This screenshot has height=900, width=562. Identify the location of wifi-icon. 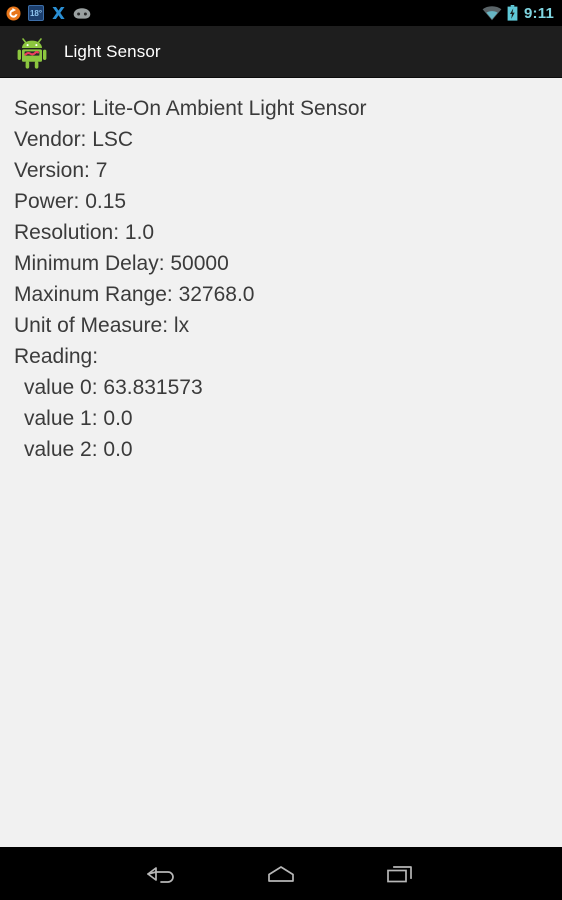
(492, 13).